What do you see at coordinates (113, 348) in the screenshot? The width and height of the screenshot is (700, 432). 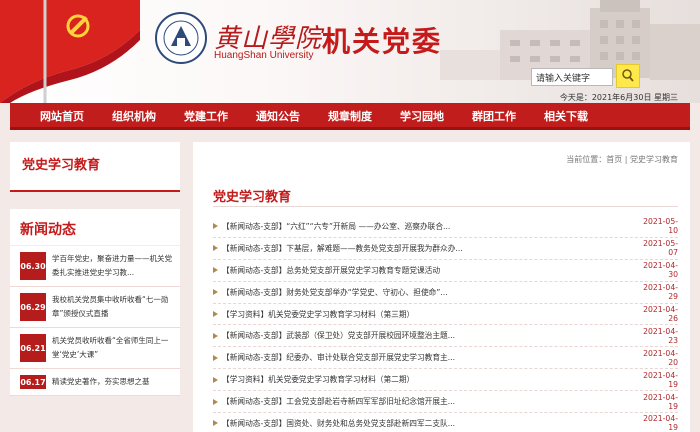 I see `news-link: 机关党员收听收看“全省师生同上一堂‘党史’大课”` at bounding box center [113, 348].